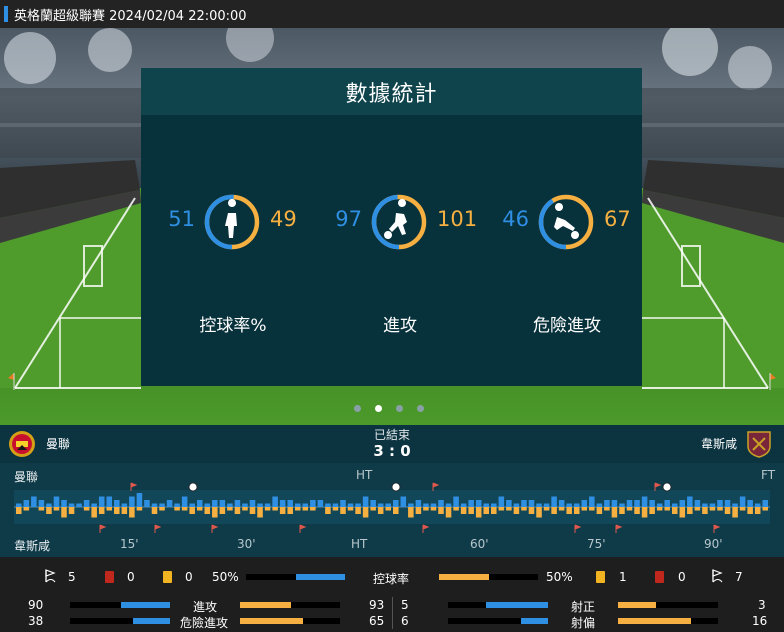  What do you see at coordinates (719, 443) in the screenshot?
I see `away-team-name: 韋斯咸` at bounding box center [719, 443].